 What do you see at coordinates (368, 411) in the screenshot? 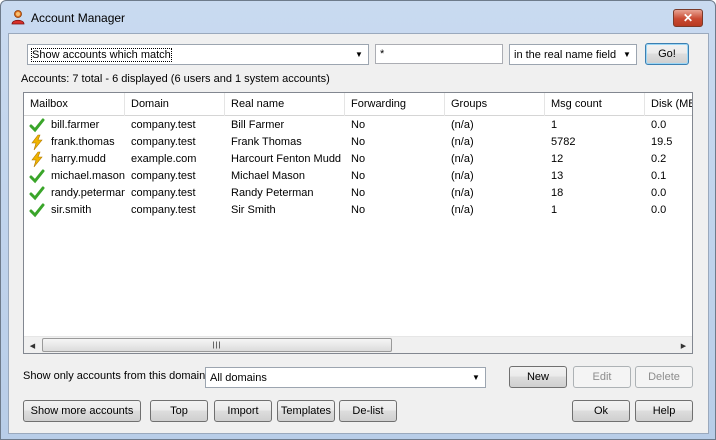
I see `delist-button: De-list` at bounding box center [368, 411].